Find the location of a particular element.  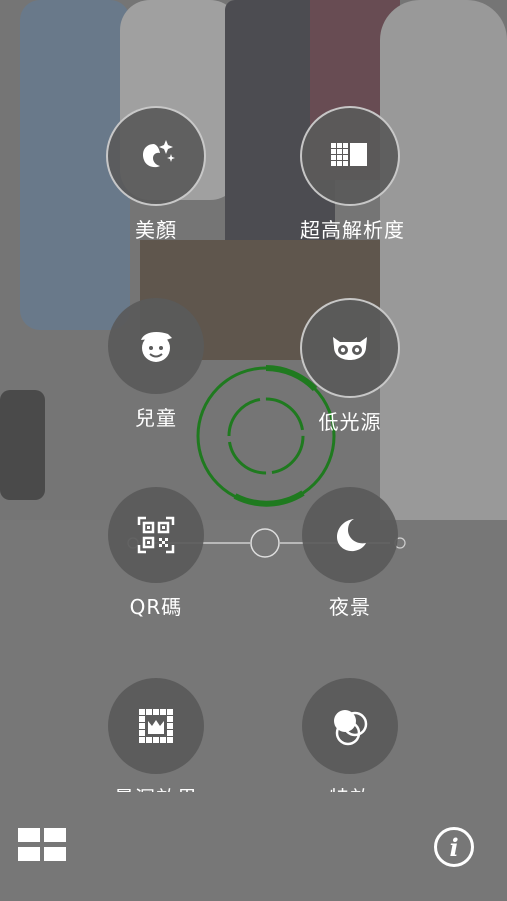

mode-night: 夜景 is located at coordinates (350, 553).